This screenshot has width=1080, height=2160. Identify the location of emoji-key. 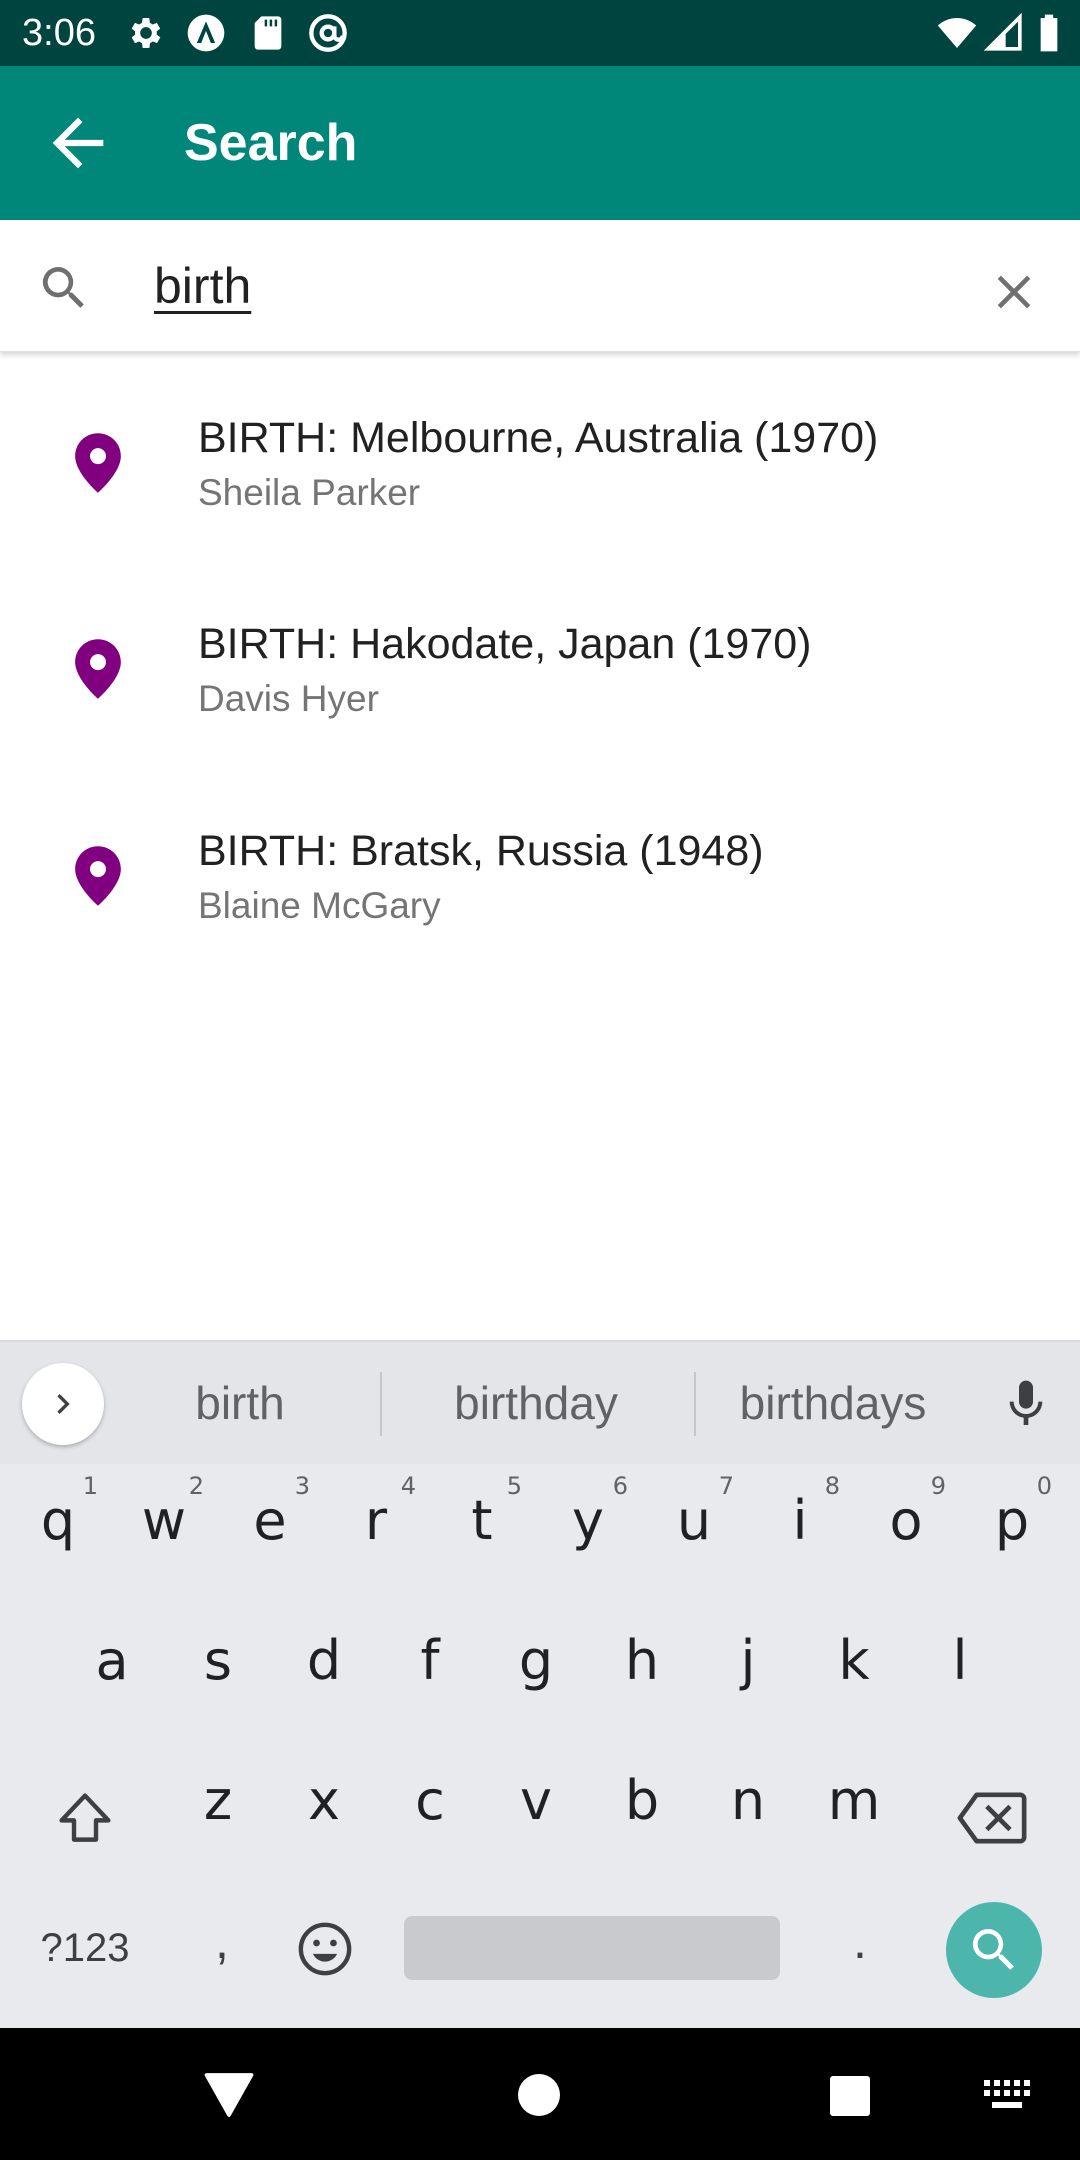
(325, 1949).